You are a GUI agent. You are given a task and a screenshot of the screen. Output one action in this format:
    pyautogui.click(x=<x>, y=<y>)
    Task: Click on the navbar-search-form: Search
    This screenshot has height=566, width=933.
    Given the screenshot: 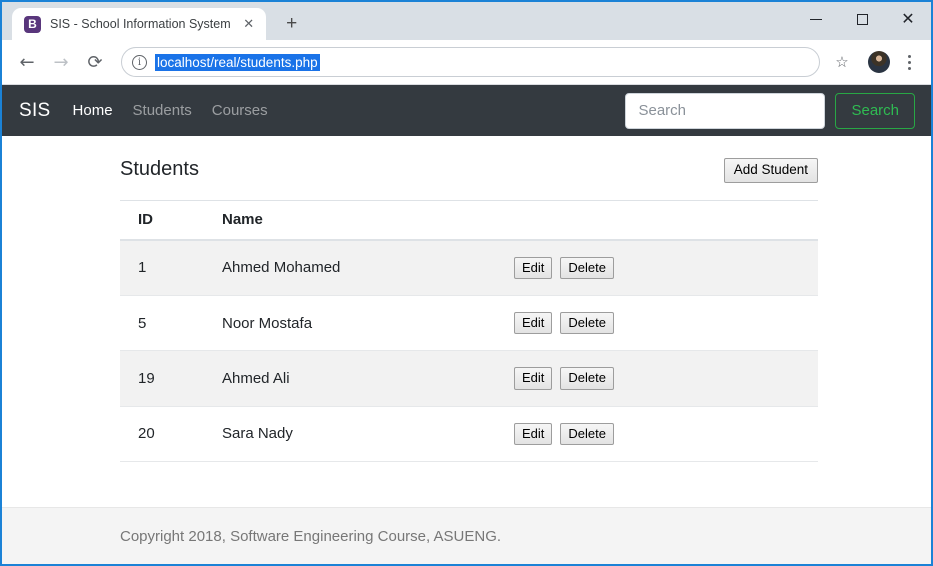 What is the action you would take?
    pyautogui.click(x=770, y=110)
    